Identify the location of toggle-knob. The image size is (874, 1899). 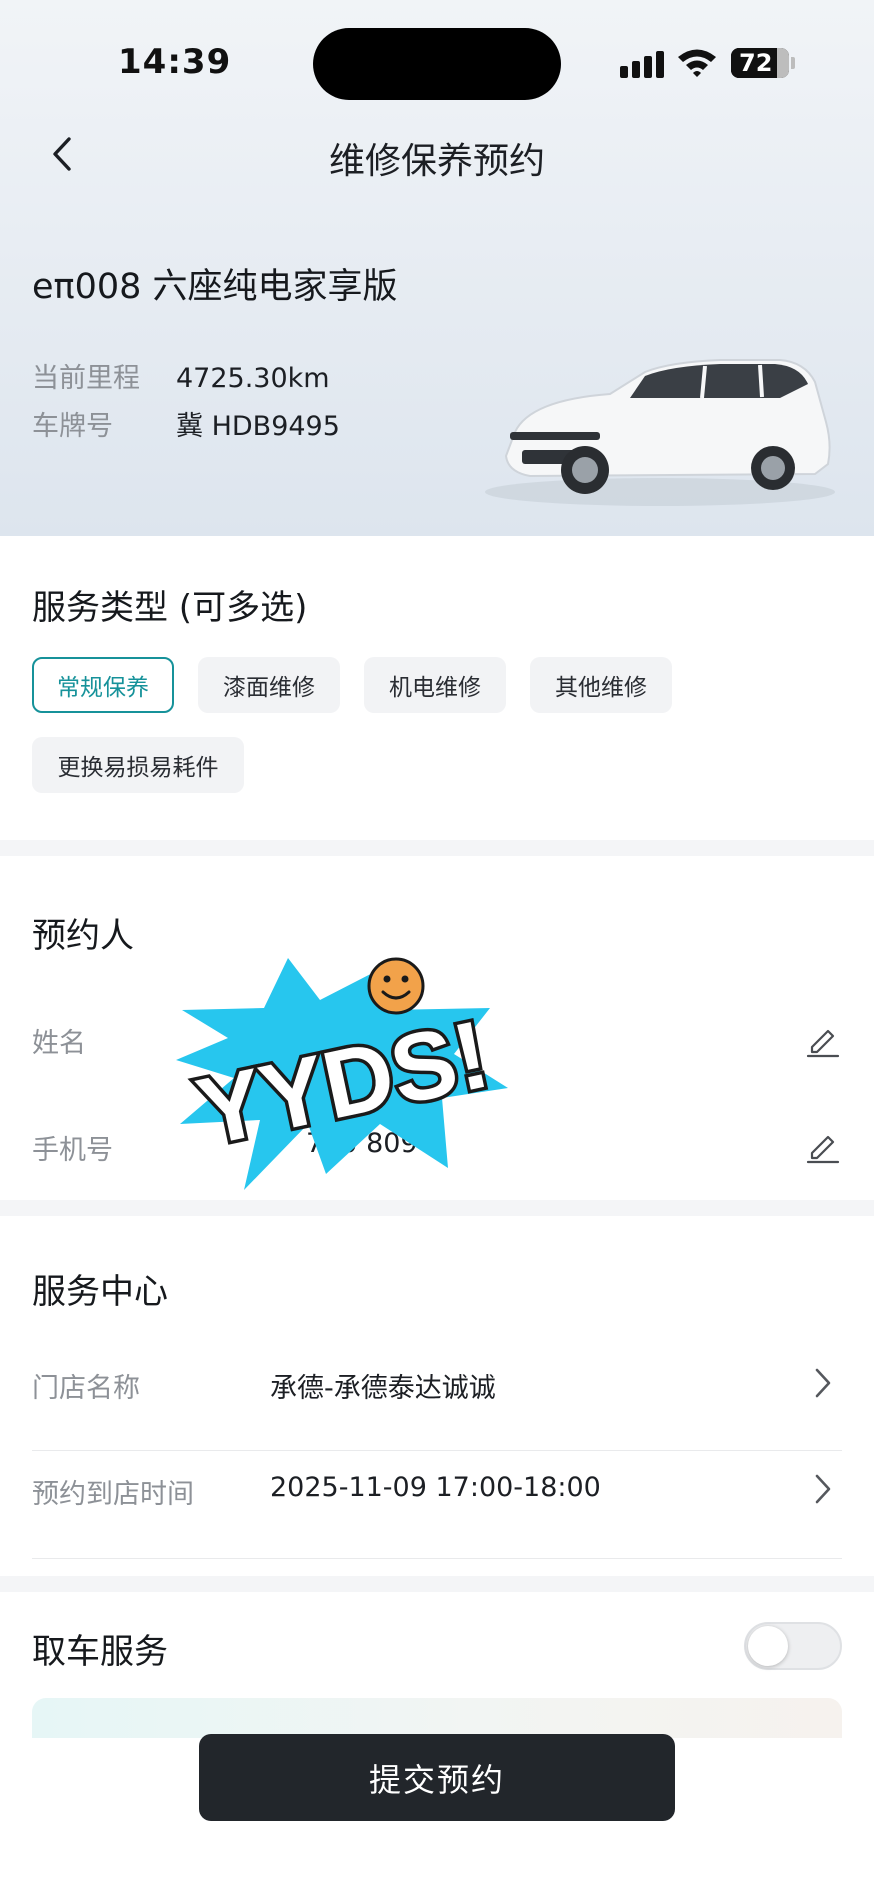
(768, 1646).